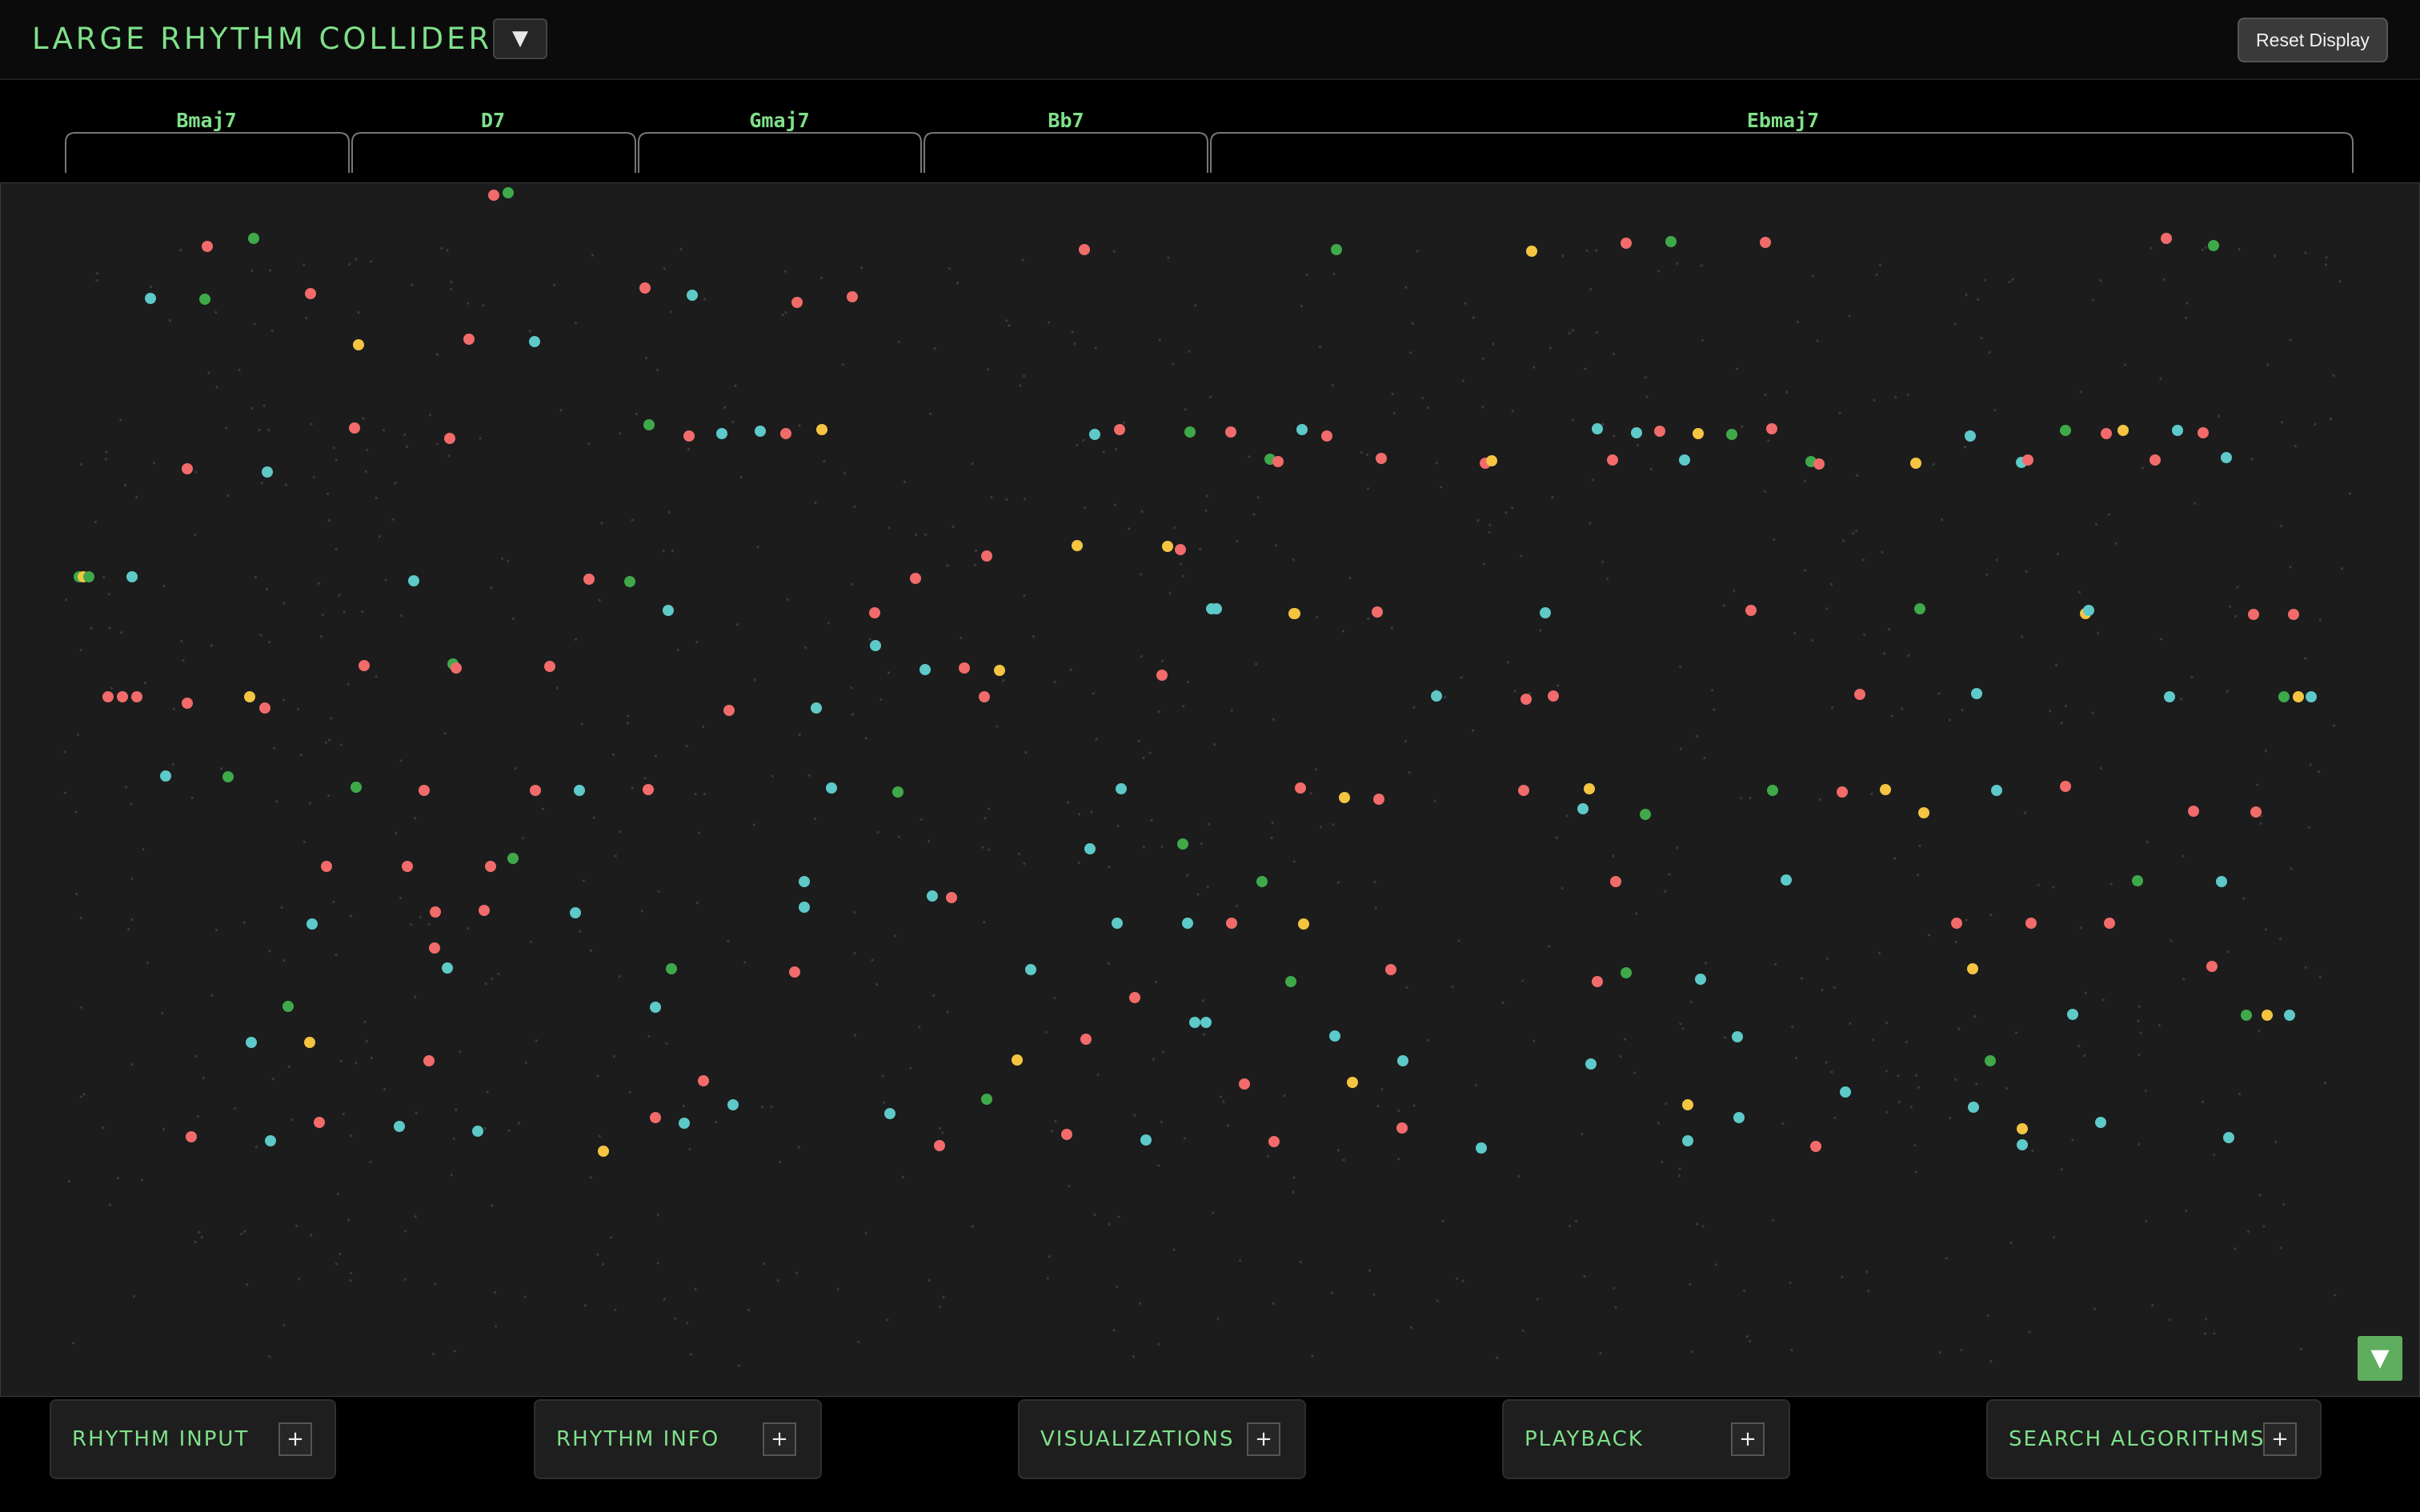 This screenshot has height=1512, width=2420. What do you see at coordinates (1646, 1439) in the screenshot?
I see `panel-playback: PLAYBACK +` at bounding box center [1646, 1439].